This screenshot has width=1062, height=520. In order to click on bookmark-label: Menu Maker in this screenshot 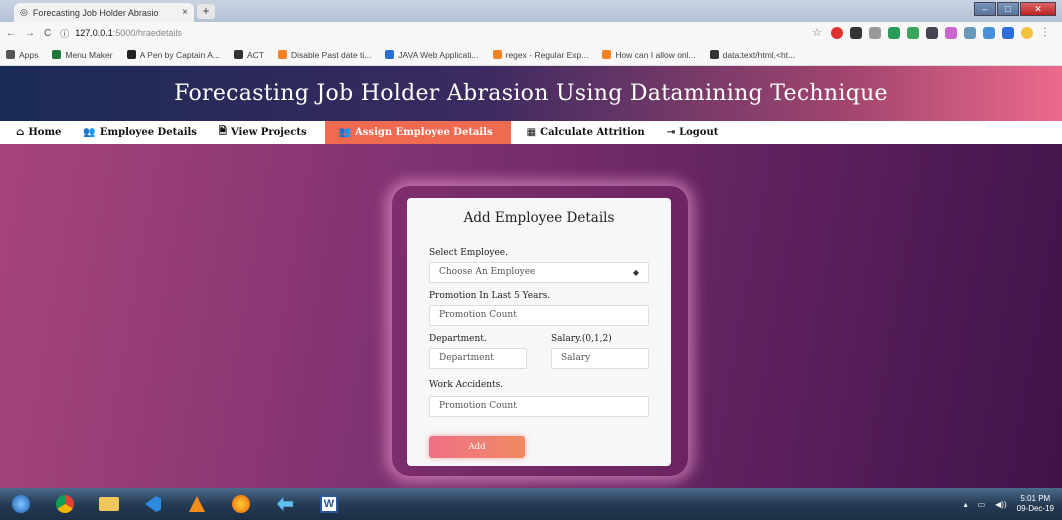, I will do `click(89, 54)`.